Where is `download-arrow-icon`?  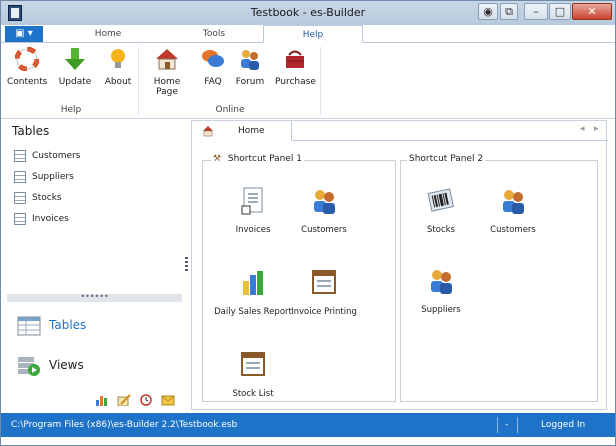
download-arrow-icon is located at coordinates (75, 59).